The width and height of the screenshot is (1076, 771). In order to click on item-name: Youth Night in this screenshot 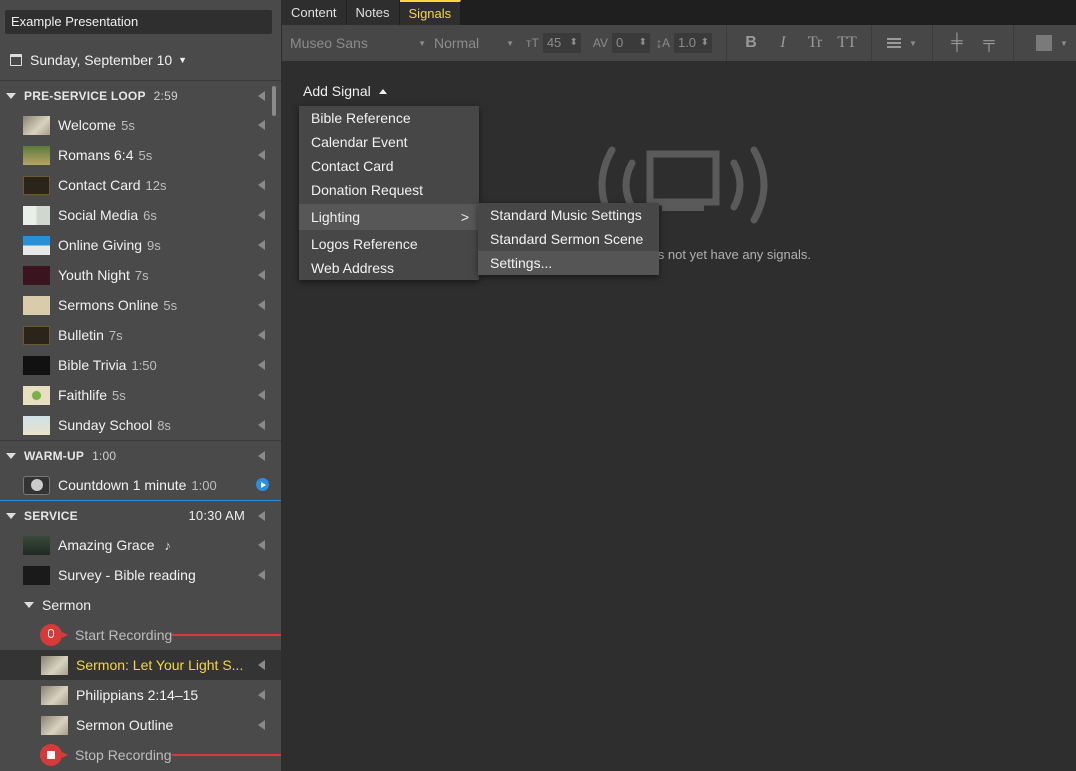, I will do `click(94, 275)`.